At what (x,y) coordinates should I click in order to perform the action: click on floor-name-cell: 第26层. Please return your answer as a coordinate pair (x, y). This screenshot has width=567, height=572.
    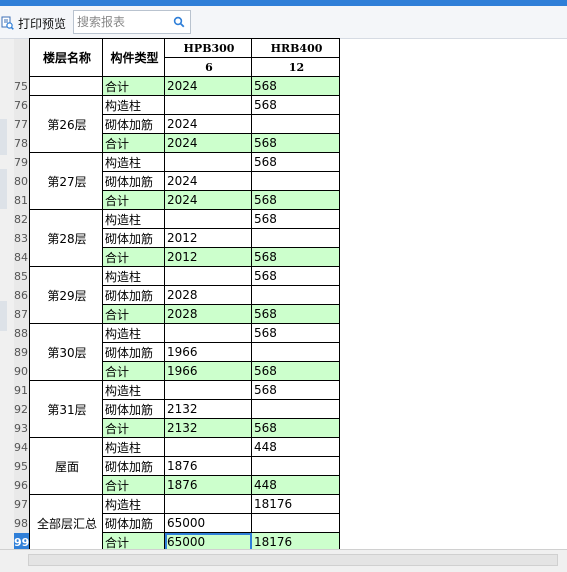
    Looking at the image, I should click on (66, 124).